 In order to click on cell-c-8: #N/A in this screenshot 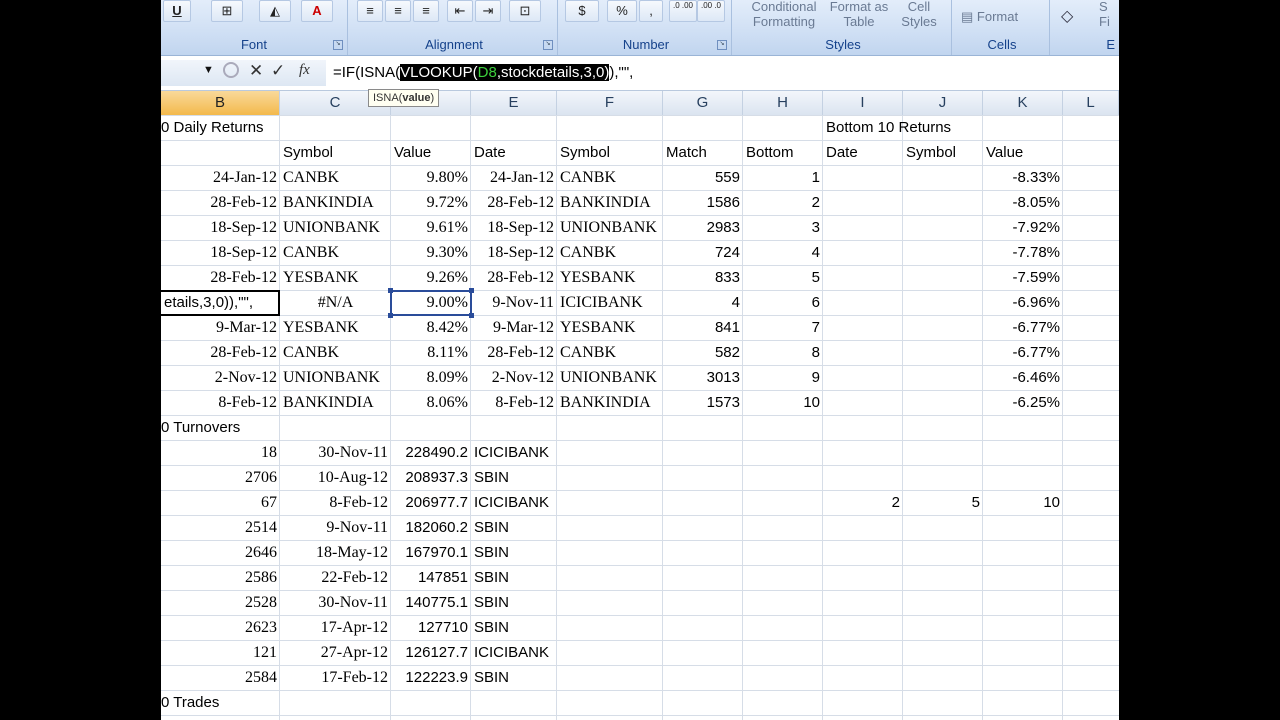, I will do `click(335, 302)`.